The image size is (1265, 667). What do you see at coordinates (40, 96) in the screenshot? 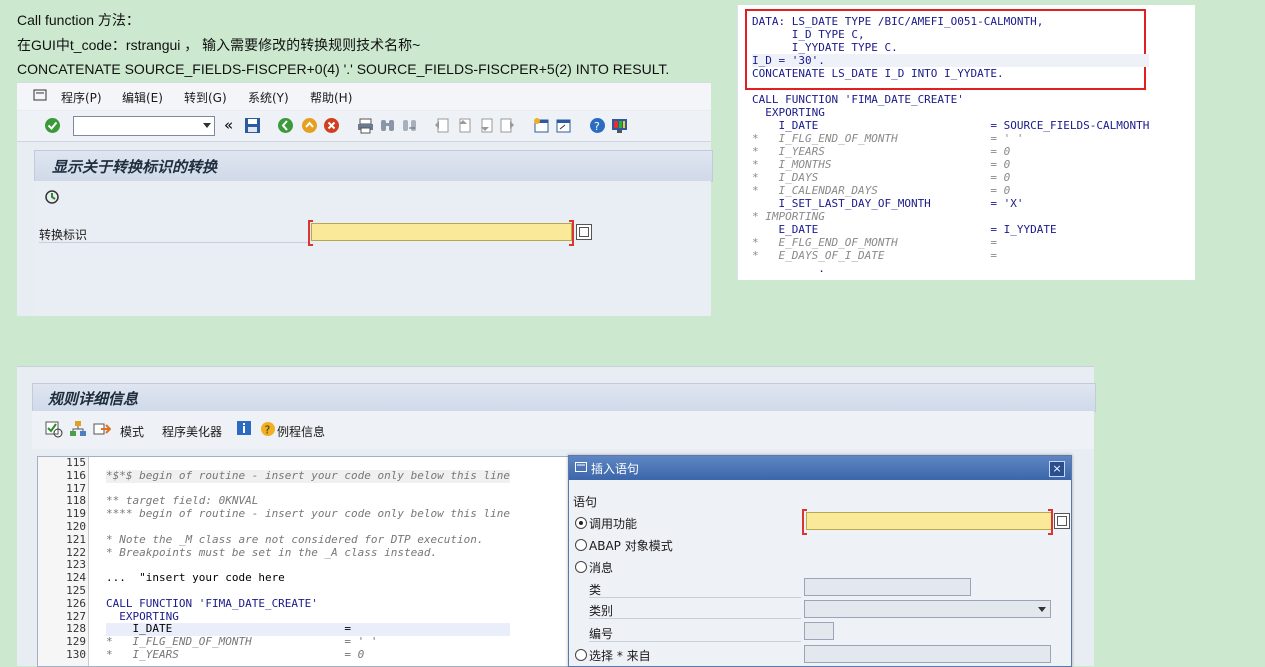
I see `menu-icon` at bounding box center [40, 96].